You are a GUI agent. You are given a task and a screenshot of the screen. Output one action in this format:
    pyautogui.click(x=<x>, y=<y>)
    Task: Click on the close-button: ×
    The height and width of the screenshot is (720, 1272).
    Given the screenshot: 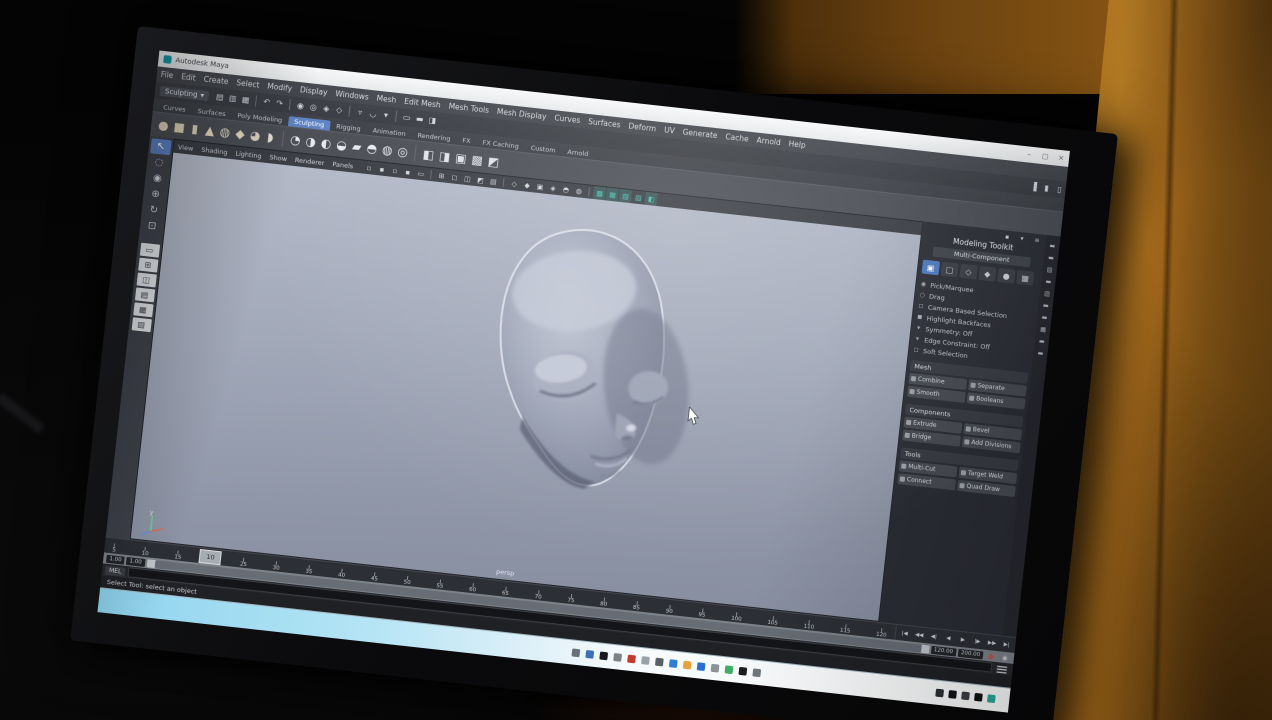 What is the action you would take?
    pyautogui.click(x=1061, y=158)
    